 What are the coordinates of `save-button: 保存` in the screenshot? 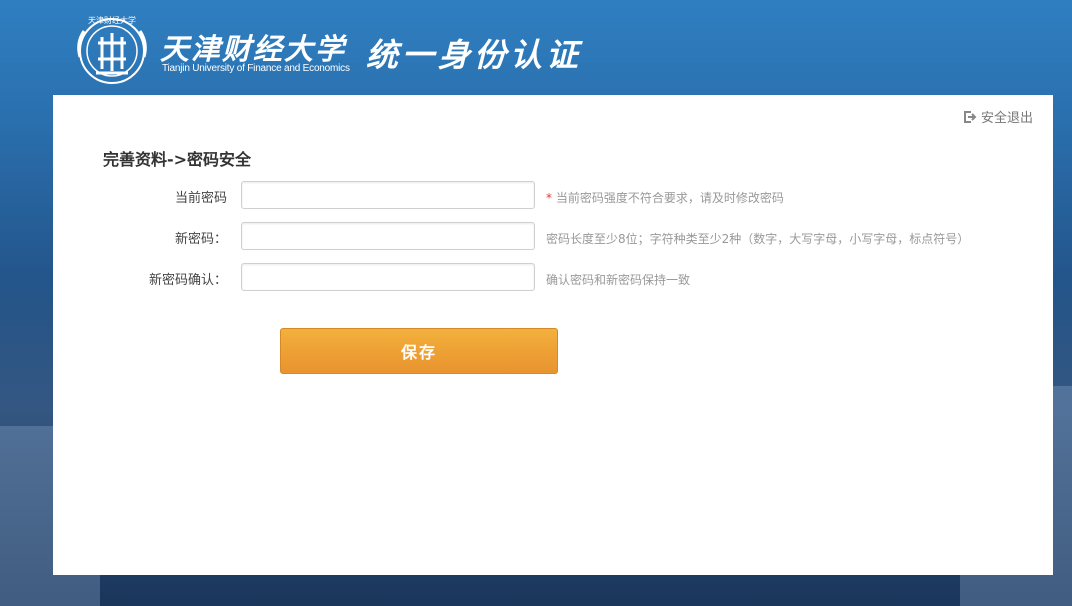 It's located at (419, 351).